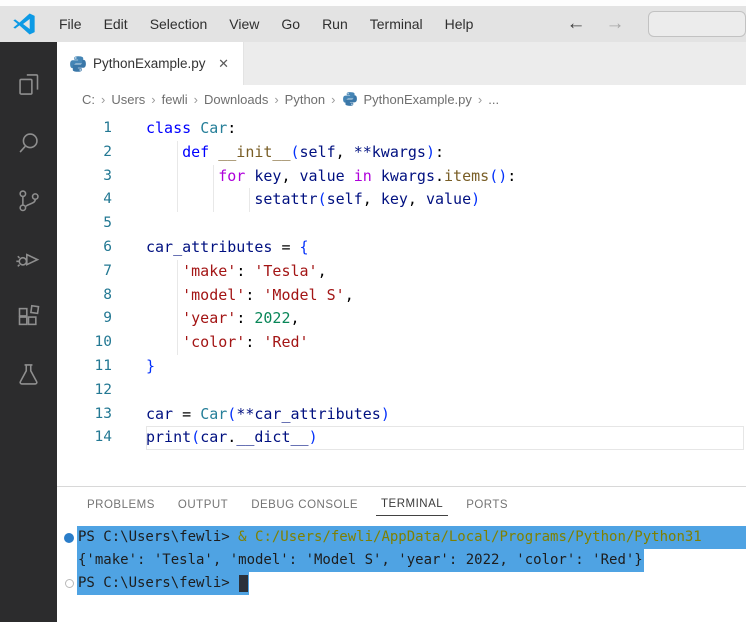 This screenshot has height=622, width=746. Describe the element at coordinates (401, 176) in the screenshot. I see `code-line: 3 for key, value in kwargs.items():` at that location.